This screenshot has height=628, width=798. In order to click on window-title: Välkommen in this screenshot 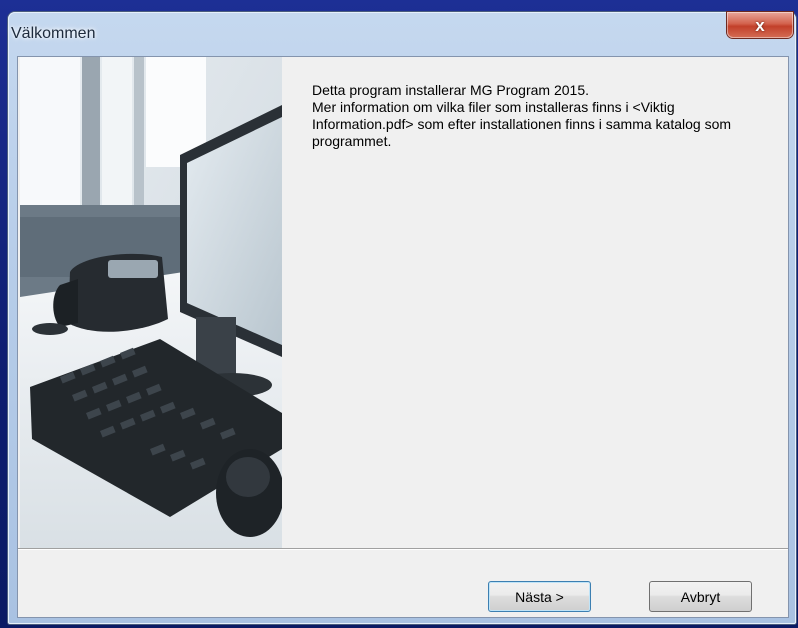, I will do `click(53, 33)`.